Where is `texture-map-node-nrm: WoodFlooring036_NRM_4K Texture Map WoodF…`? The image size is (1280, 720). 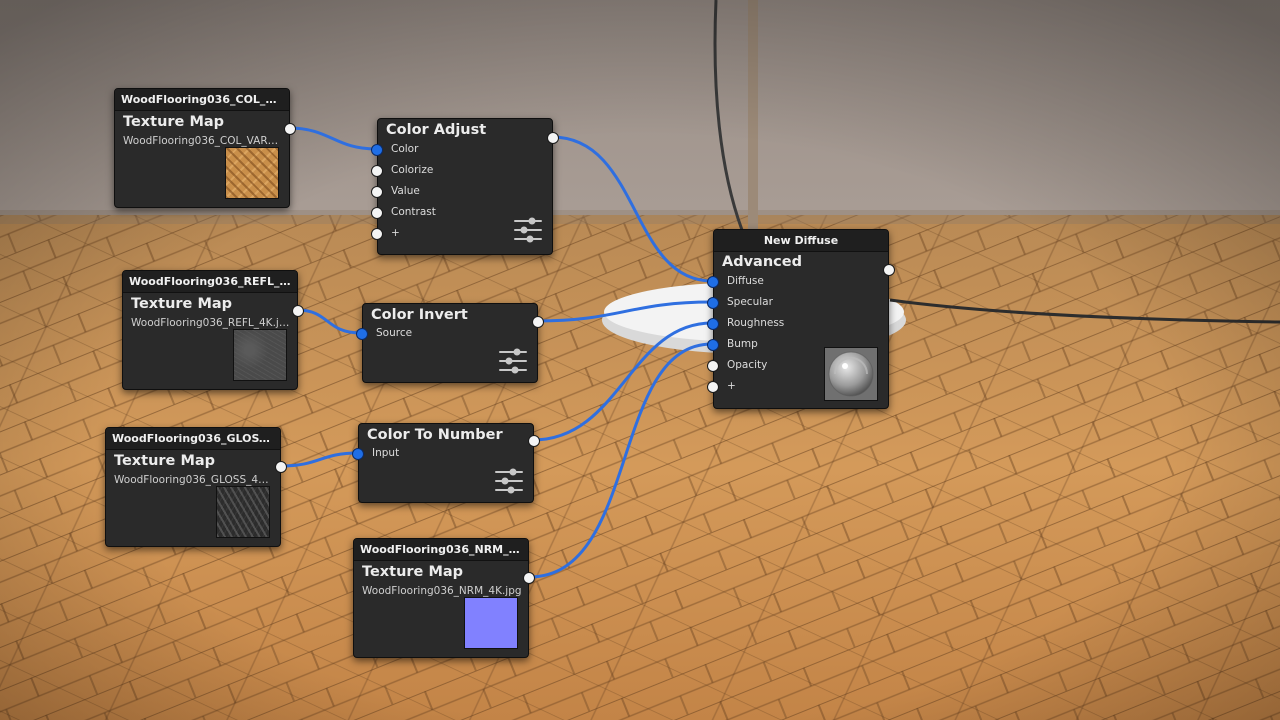
texture-map-node-nrm: WoodFlooring036_NRM_4K Texture Map WoodF… is located at coordinates (444, 598).